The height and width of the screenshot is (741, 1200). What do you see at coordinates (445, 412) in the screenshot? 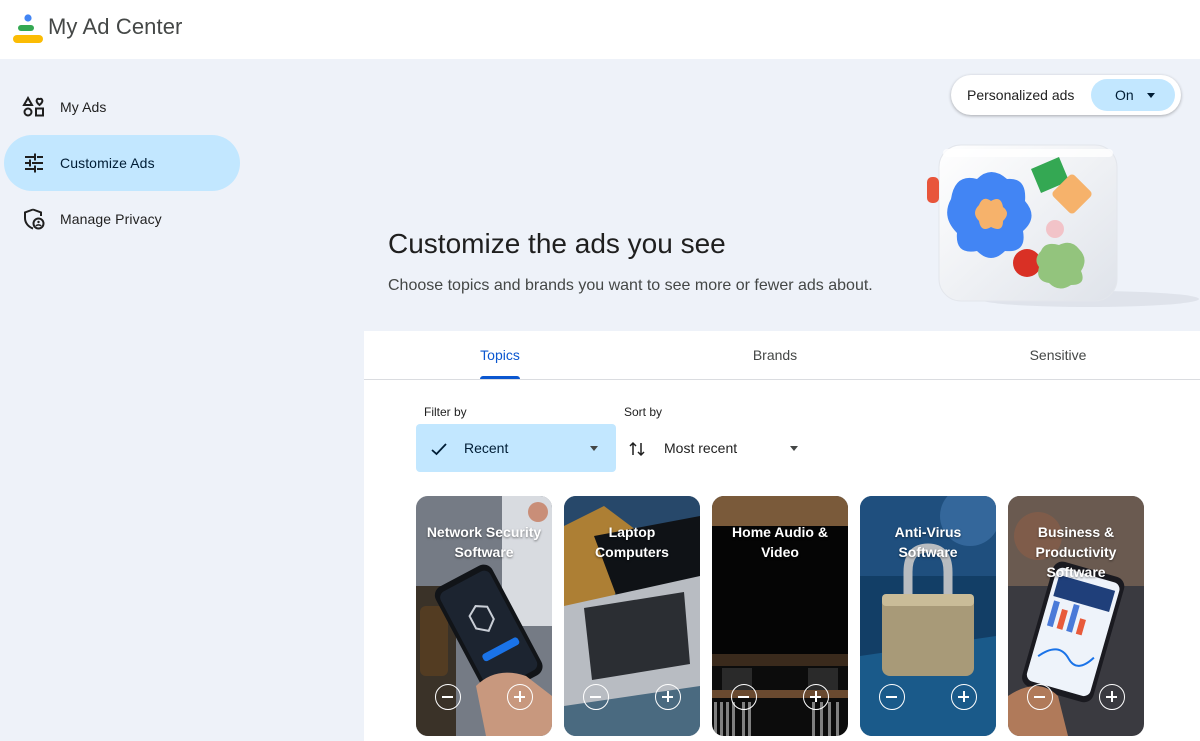
I see `filter-by-label: Filter by` at bounding box center [445, 412].